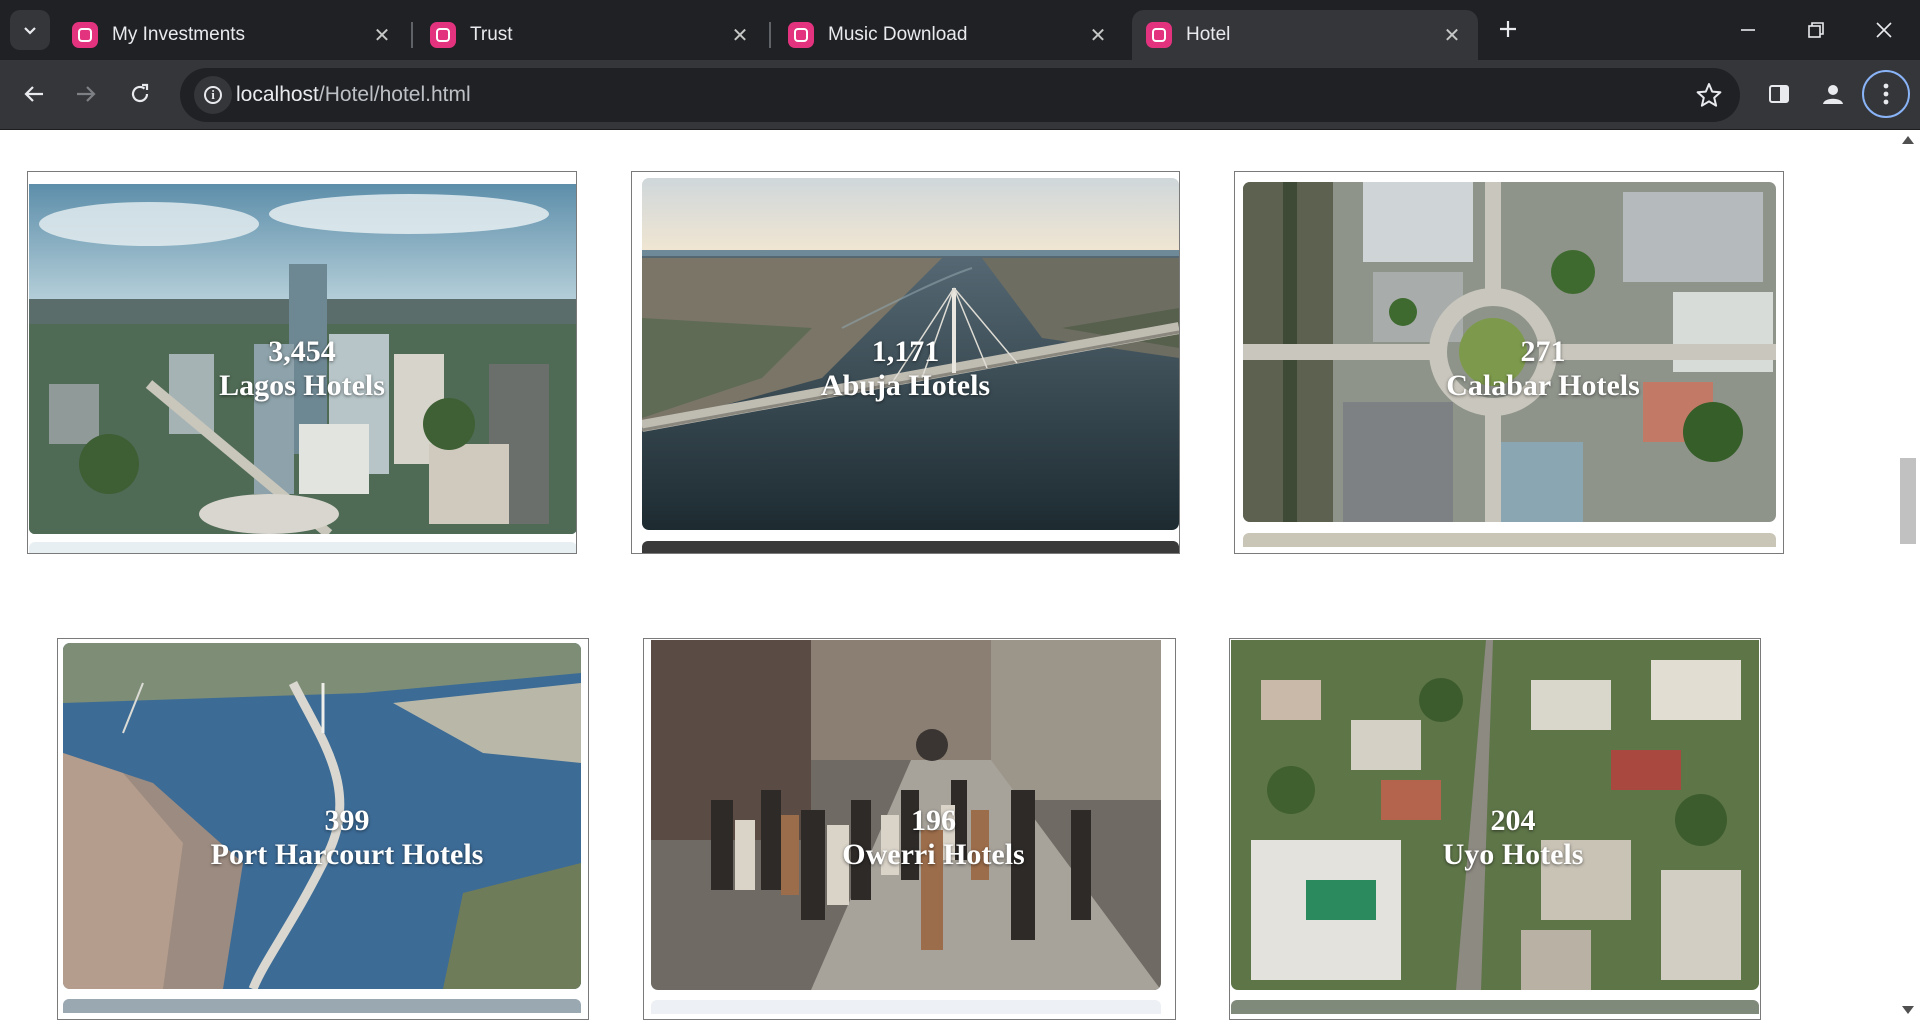  I want to click on city-name: Calabar Hotels, so click(1543, 385).